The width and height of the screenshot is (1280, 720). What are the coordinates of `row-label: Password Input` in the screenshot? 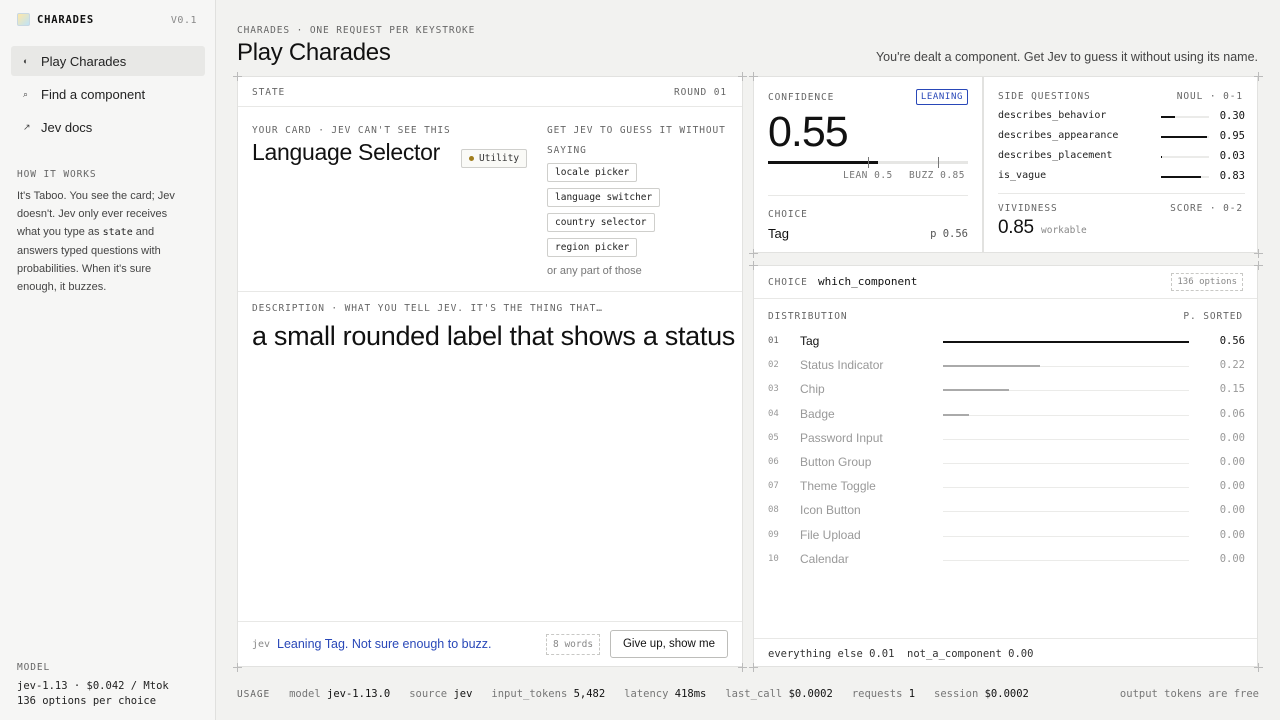 It's located at (841, 437).